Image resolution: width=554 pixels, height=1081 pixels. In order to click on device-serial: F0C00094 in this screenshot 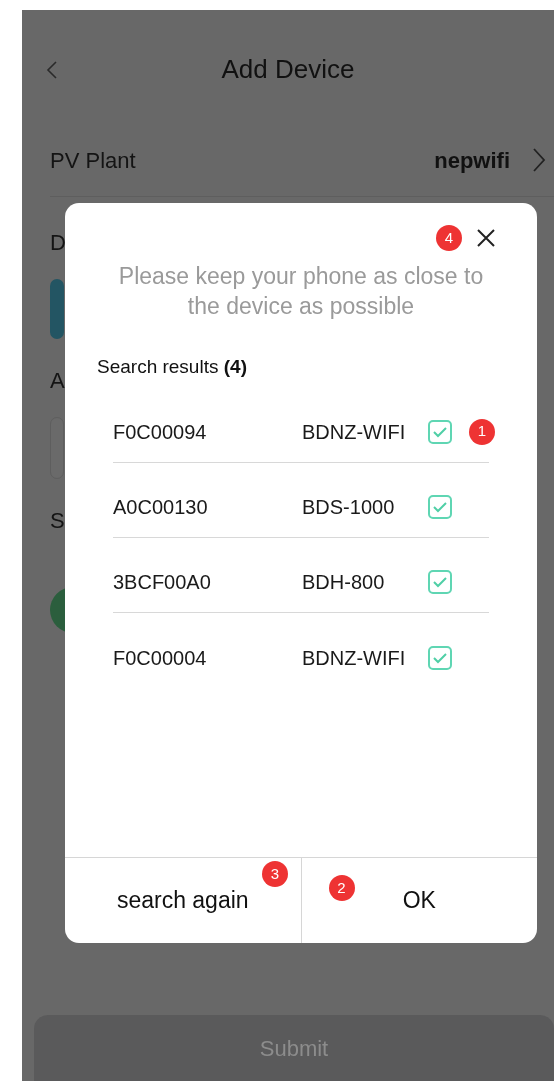, I will do `click(160, 432)`.